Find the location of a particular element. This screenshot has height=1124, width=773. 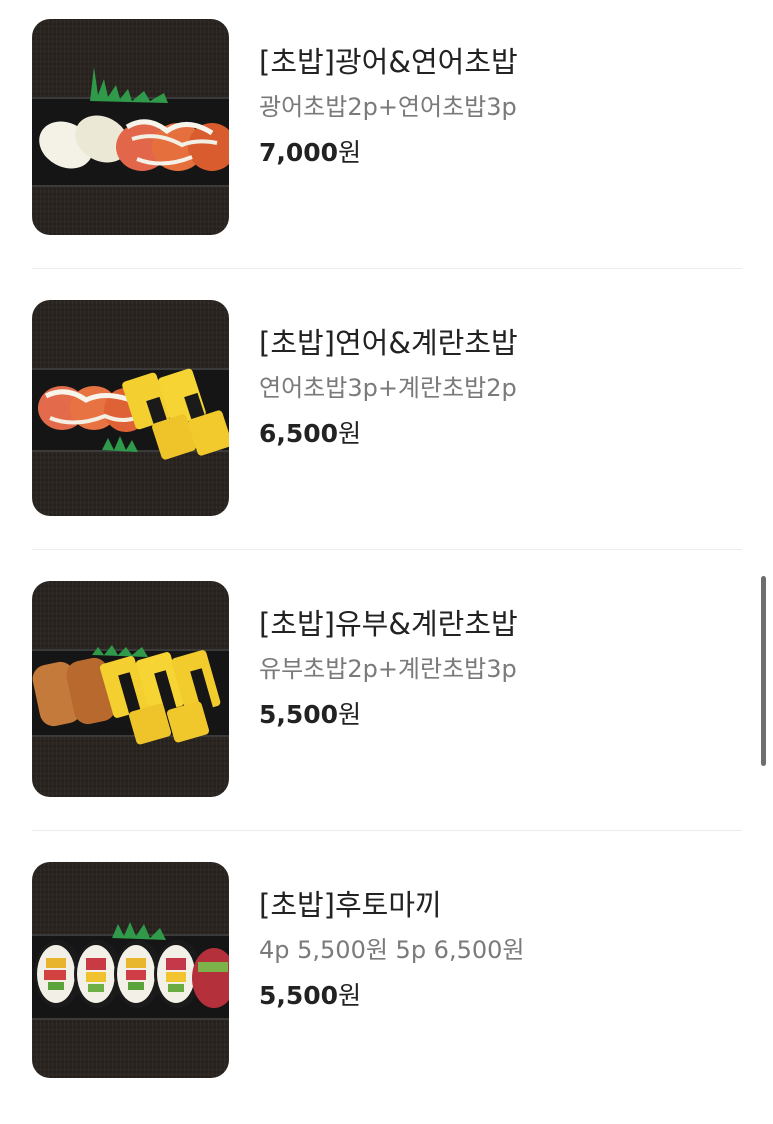

vertical-scrollbar is located at coordinates (763, 671).